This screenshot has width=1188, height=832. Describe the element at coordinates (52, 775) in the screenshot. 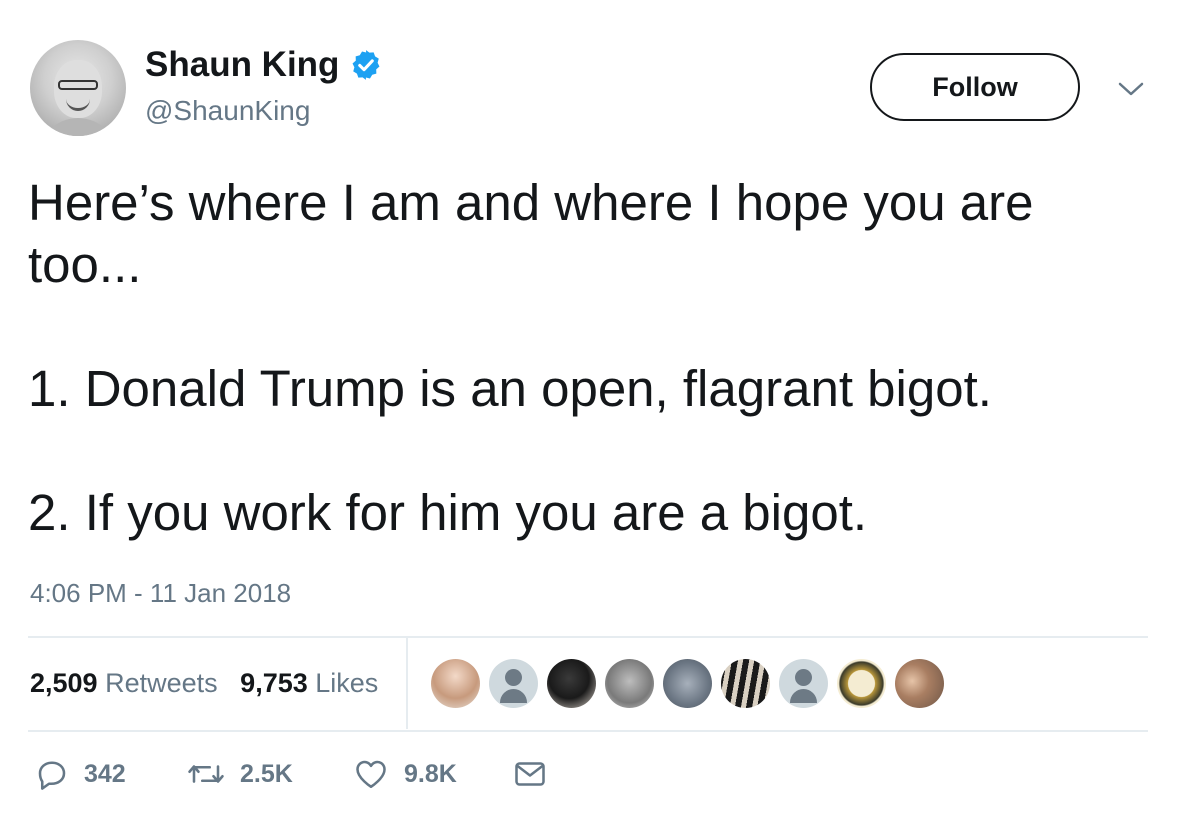

I see `reply-icon` at that location.